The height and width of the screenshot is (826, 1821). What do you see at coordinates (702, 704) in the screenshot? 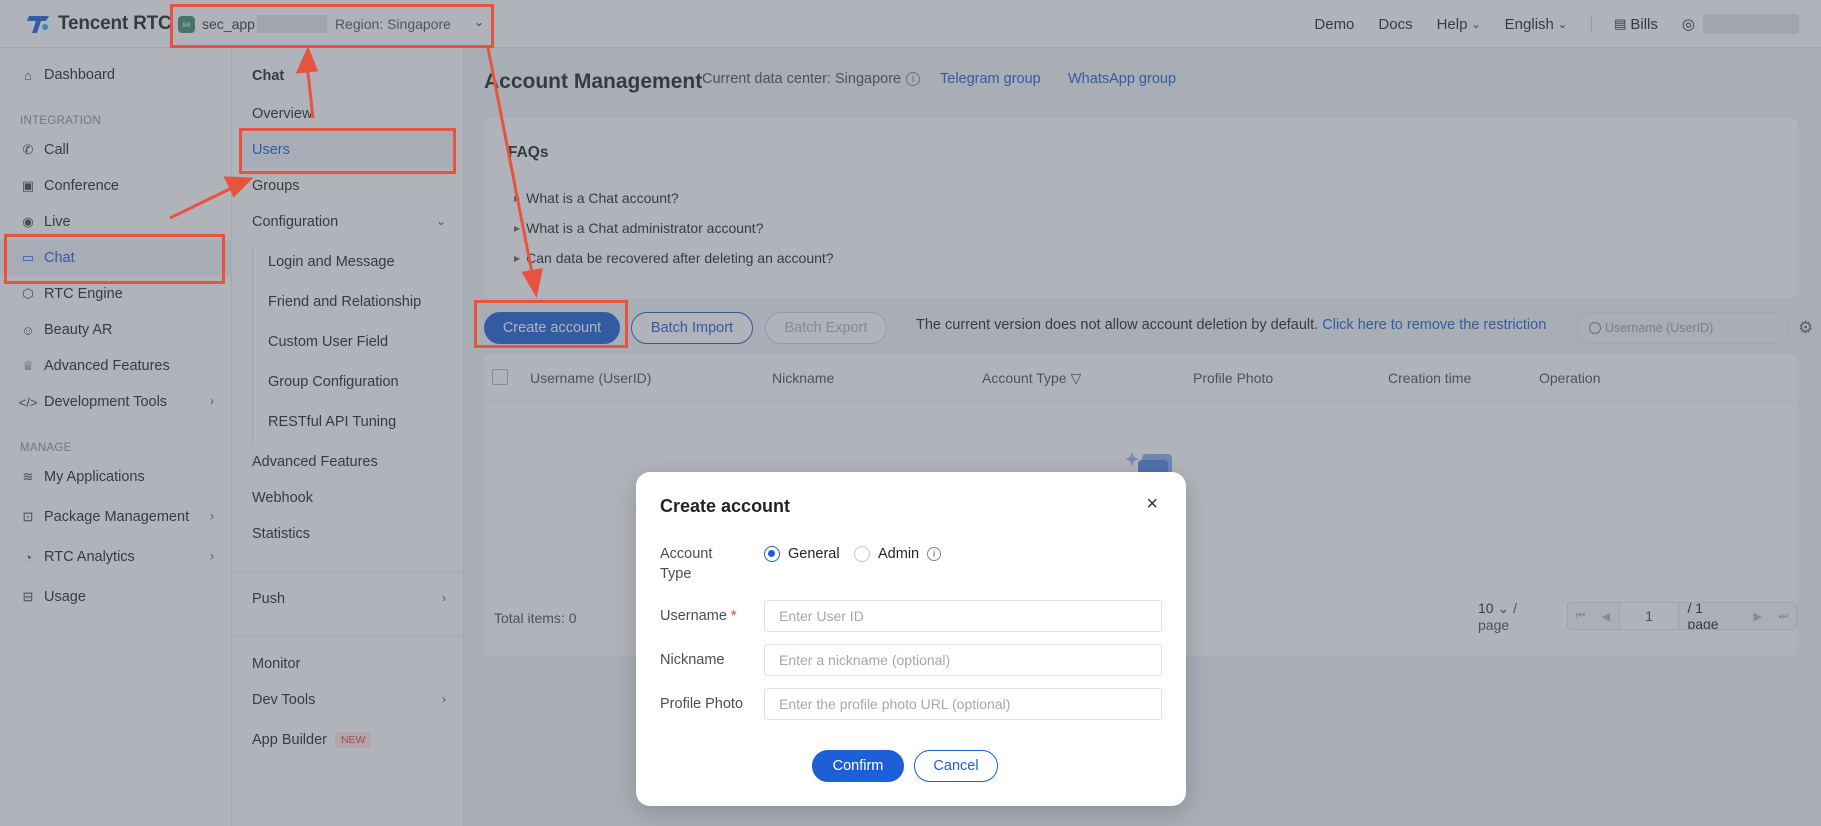
I see `profile-photo-label: Profile Photo` at bounding box center [702, 704].